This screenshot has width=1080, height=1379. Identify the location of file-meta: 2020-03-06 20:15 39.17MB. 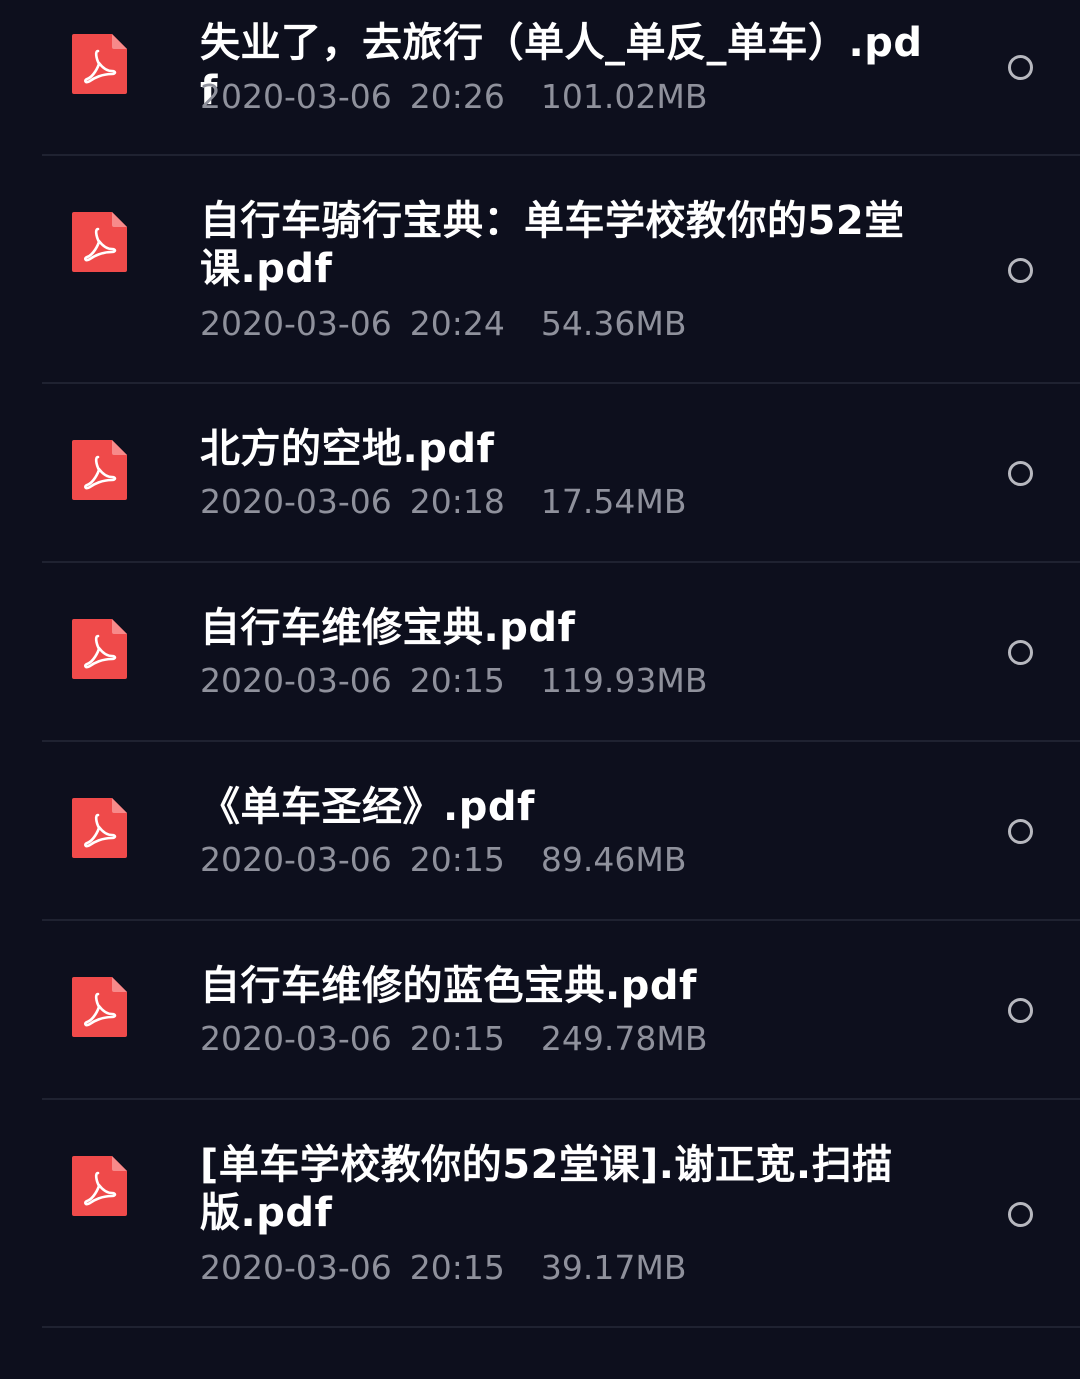
(443, 1268).